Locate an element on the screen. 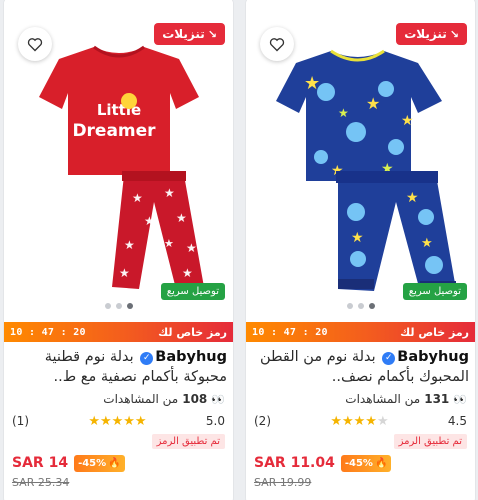 Image resolution: width=478 pixels, height=500 pixels. rating-row: (1) ★★★★★ 5.0 is located at coordinates (118, 421).